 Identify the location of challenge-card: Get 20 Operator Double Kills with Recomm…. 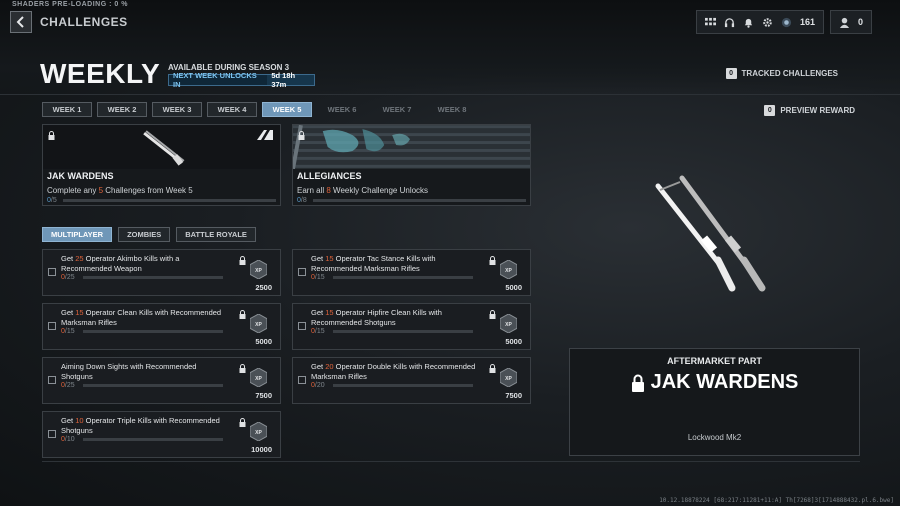
(411, 380).